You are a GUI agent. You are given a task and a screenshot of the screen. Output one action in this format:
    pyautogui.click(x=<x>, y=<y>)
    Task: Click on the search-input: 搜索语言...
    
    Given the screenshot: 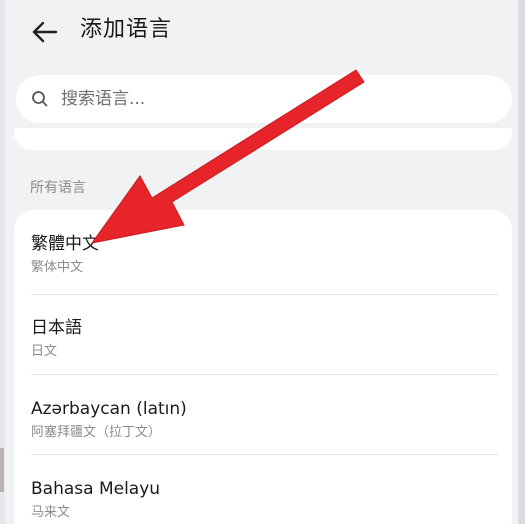 What is the action you would take?
    pyautogui.click(x=264, y=99)
    